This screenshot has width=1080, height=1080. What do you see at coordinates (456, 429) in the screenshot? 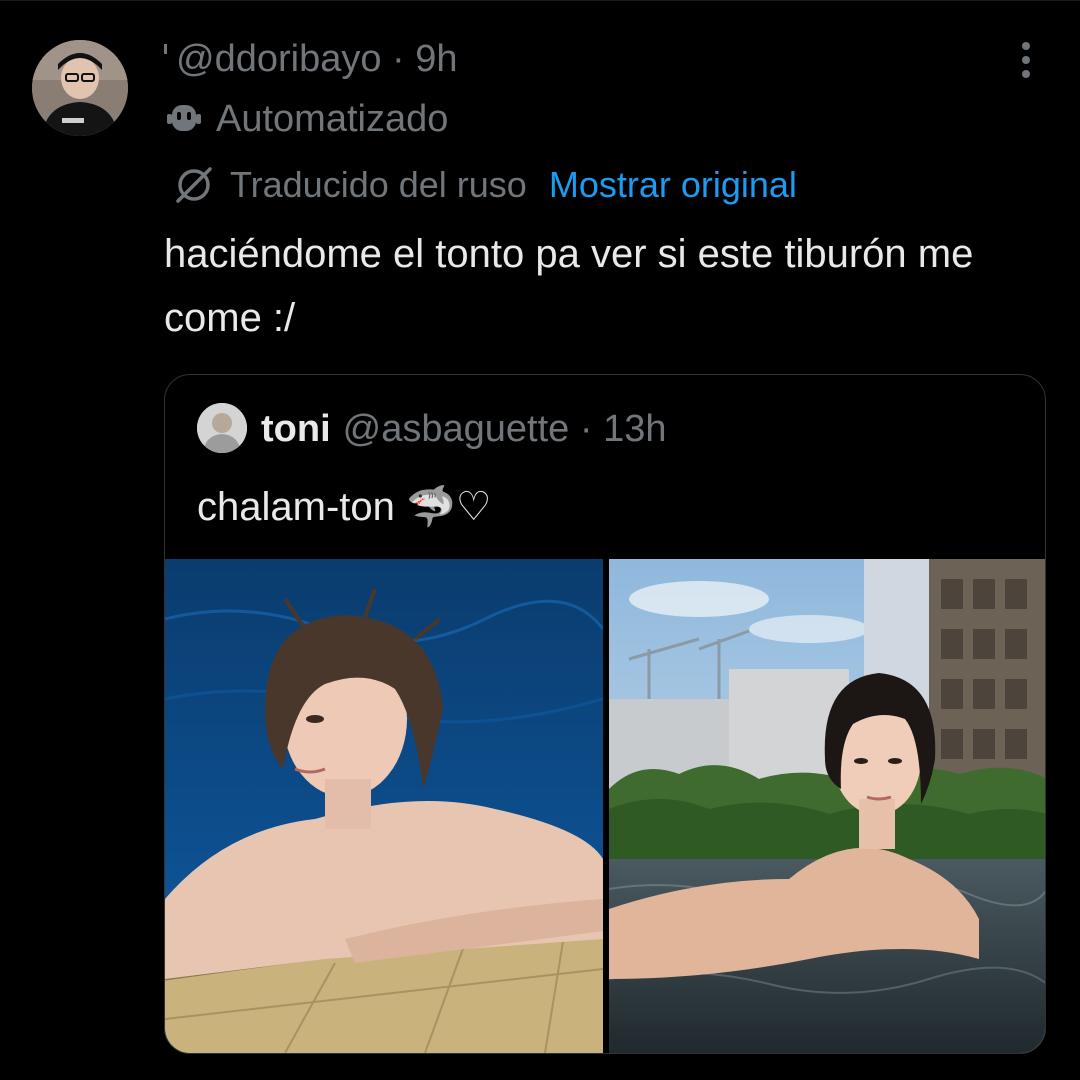
I see `quoted-author-handle: @asbaguette` at bounding box center [456, 429].